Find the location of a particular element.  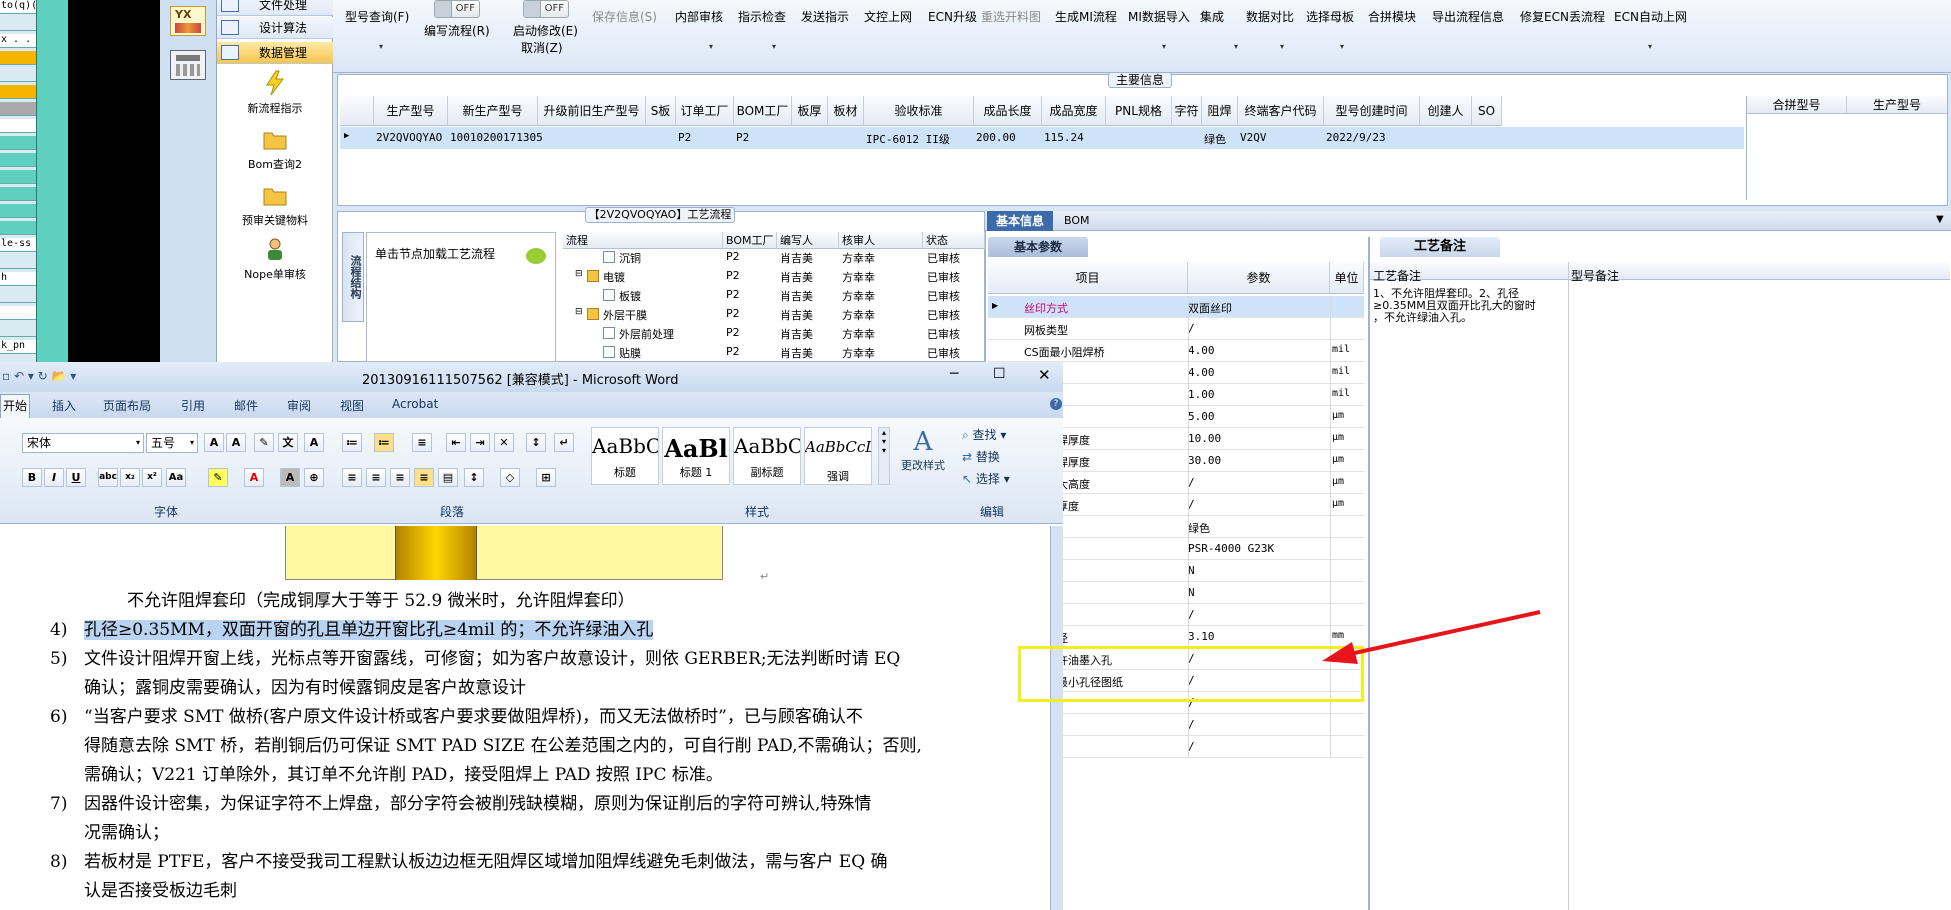

enclosed-char-button: ⊕ is located at coordinates (314, 477).